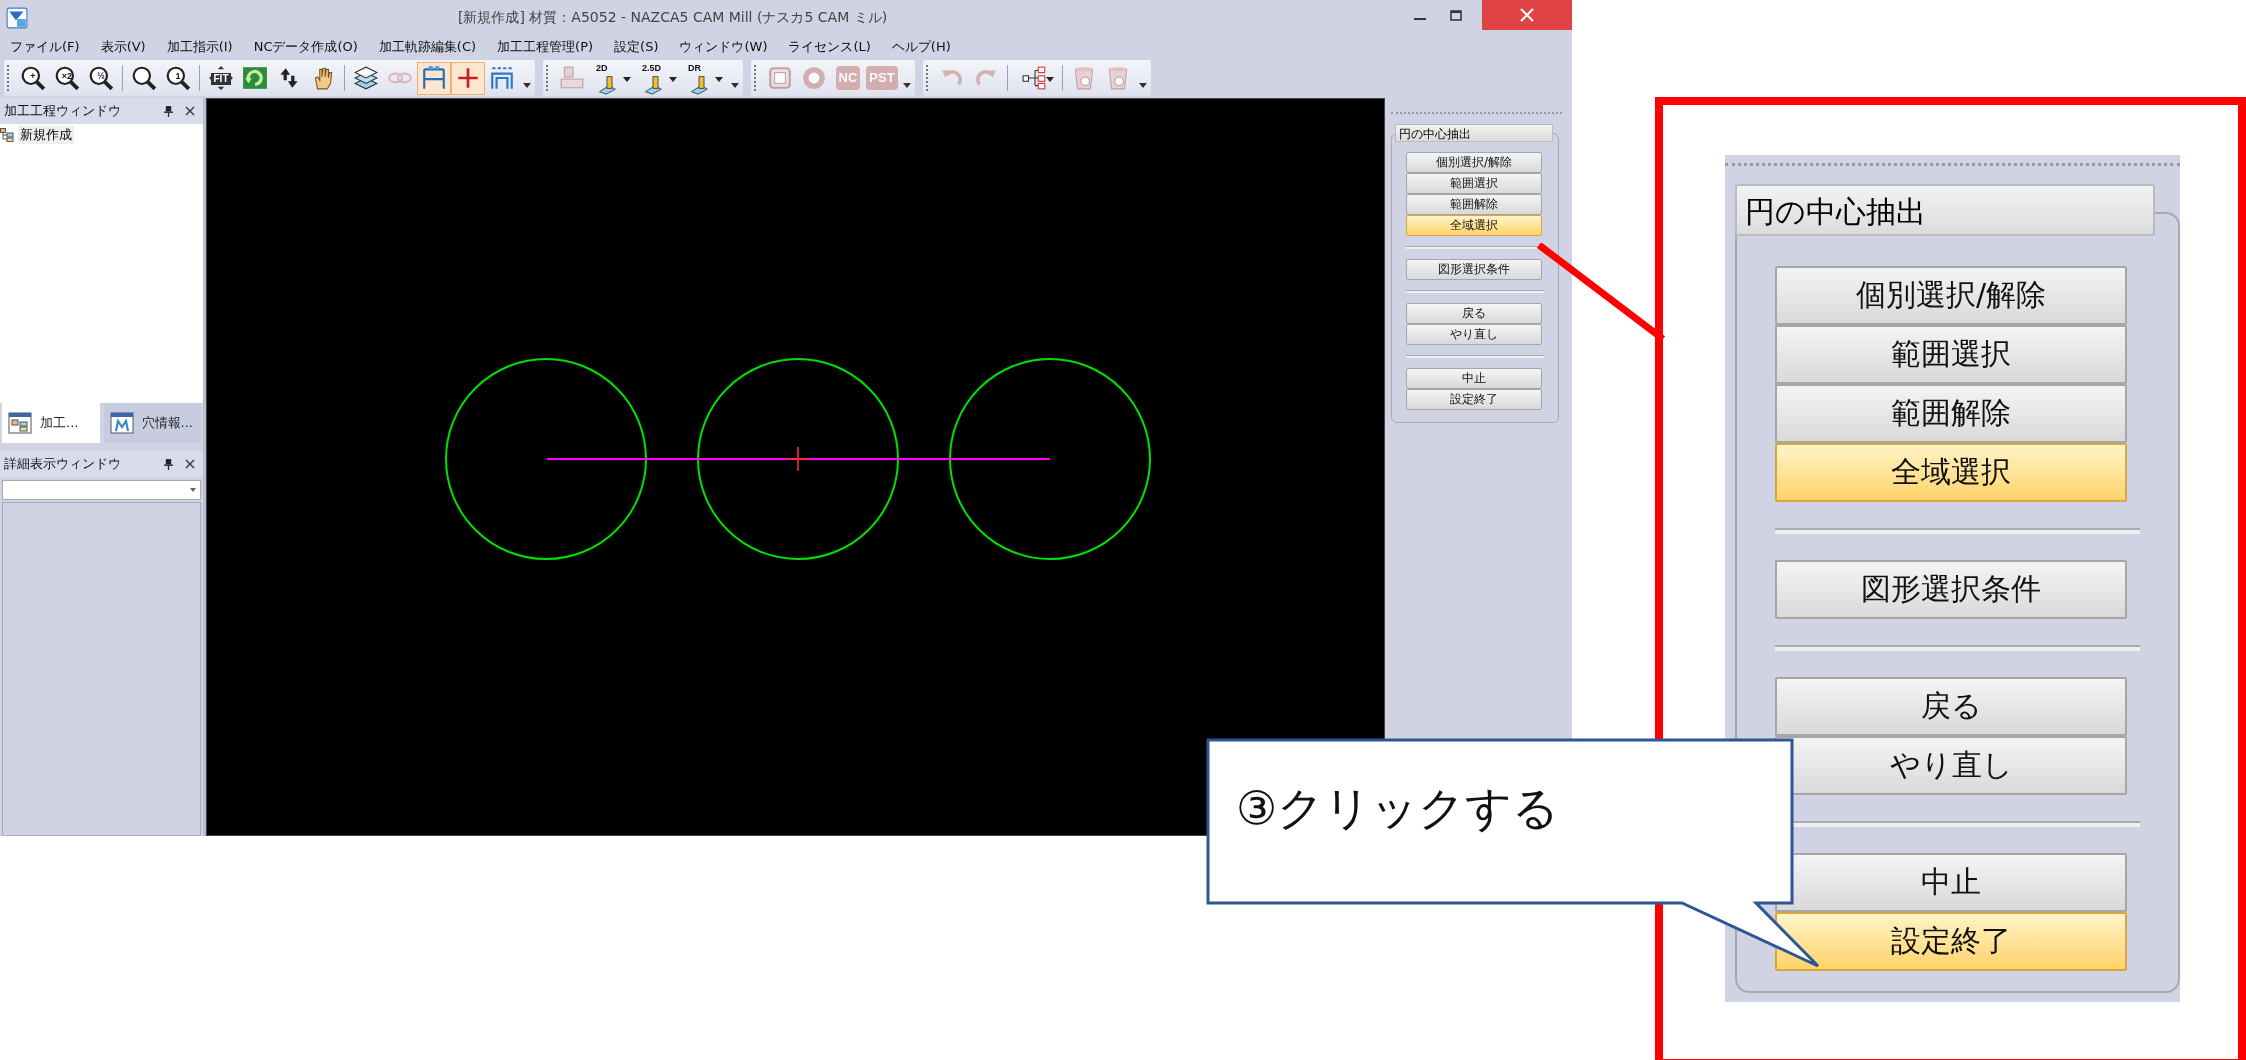 The height and width of the screenshot is (1060, 2246). Describe the element at coordinates (921, 47) in the screenshot. I see `menu-item: ヘルプ(H)` at that location.